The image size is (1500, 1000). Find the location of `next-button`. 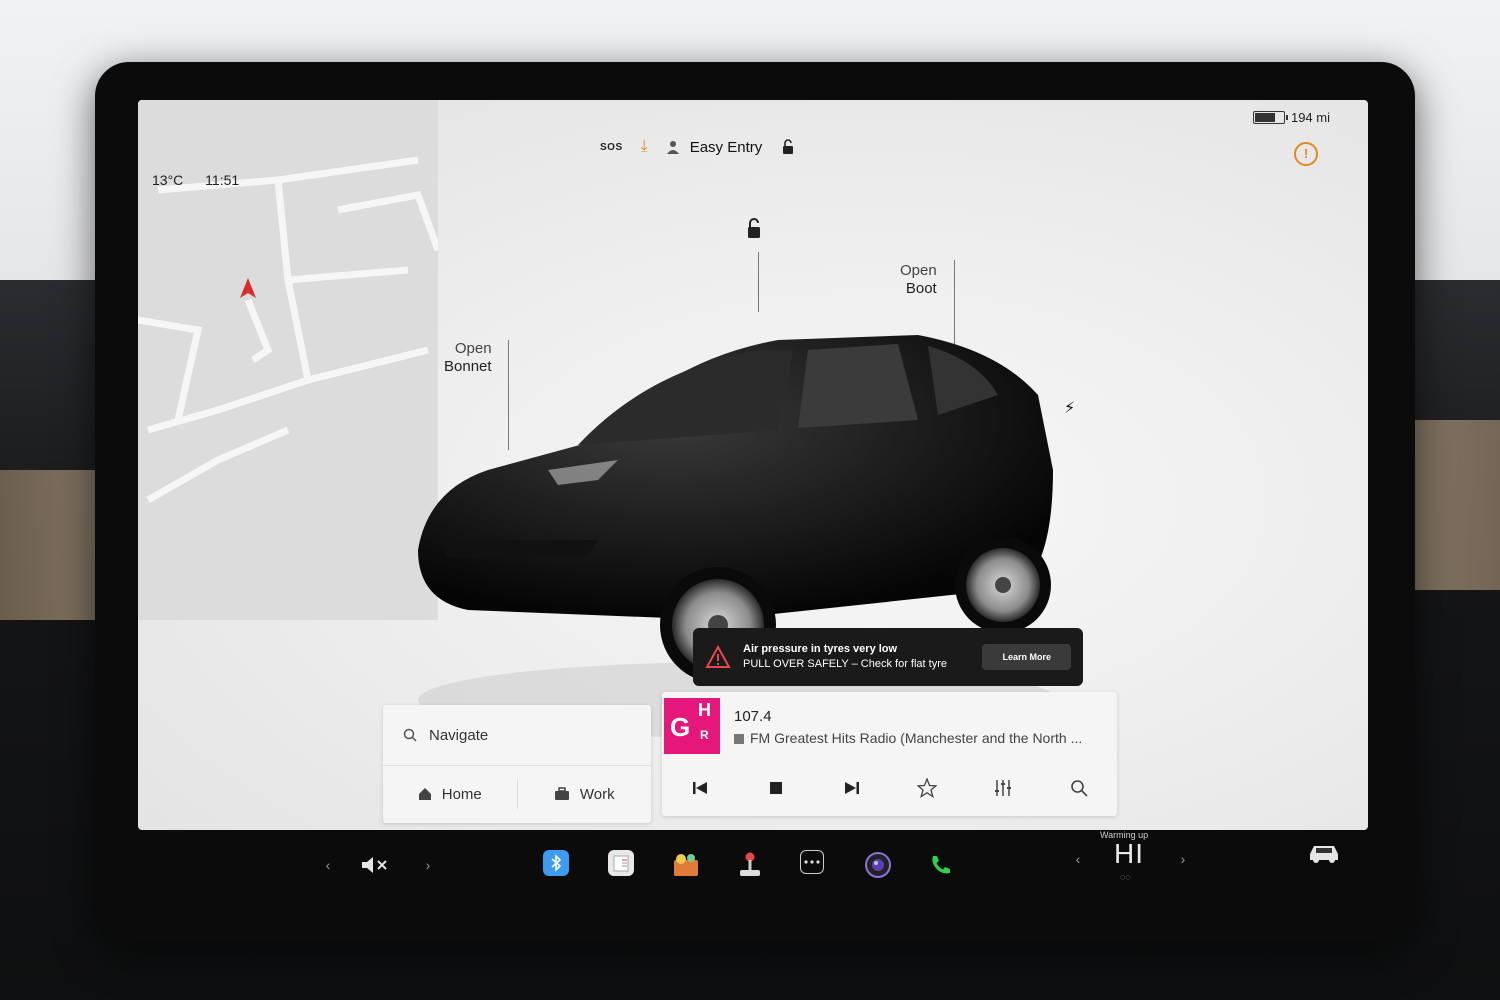

next-button is located at coordinates (852, 788).